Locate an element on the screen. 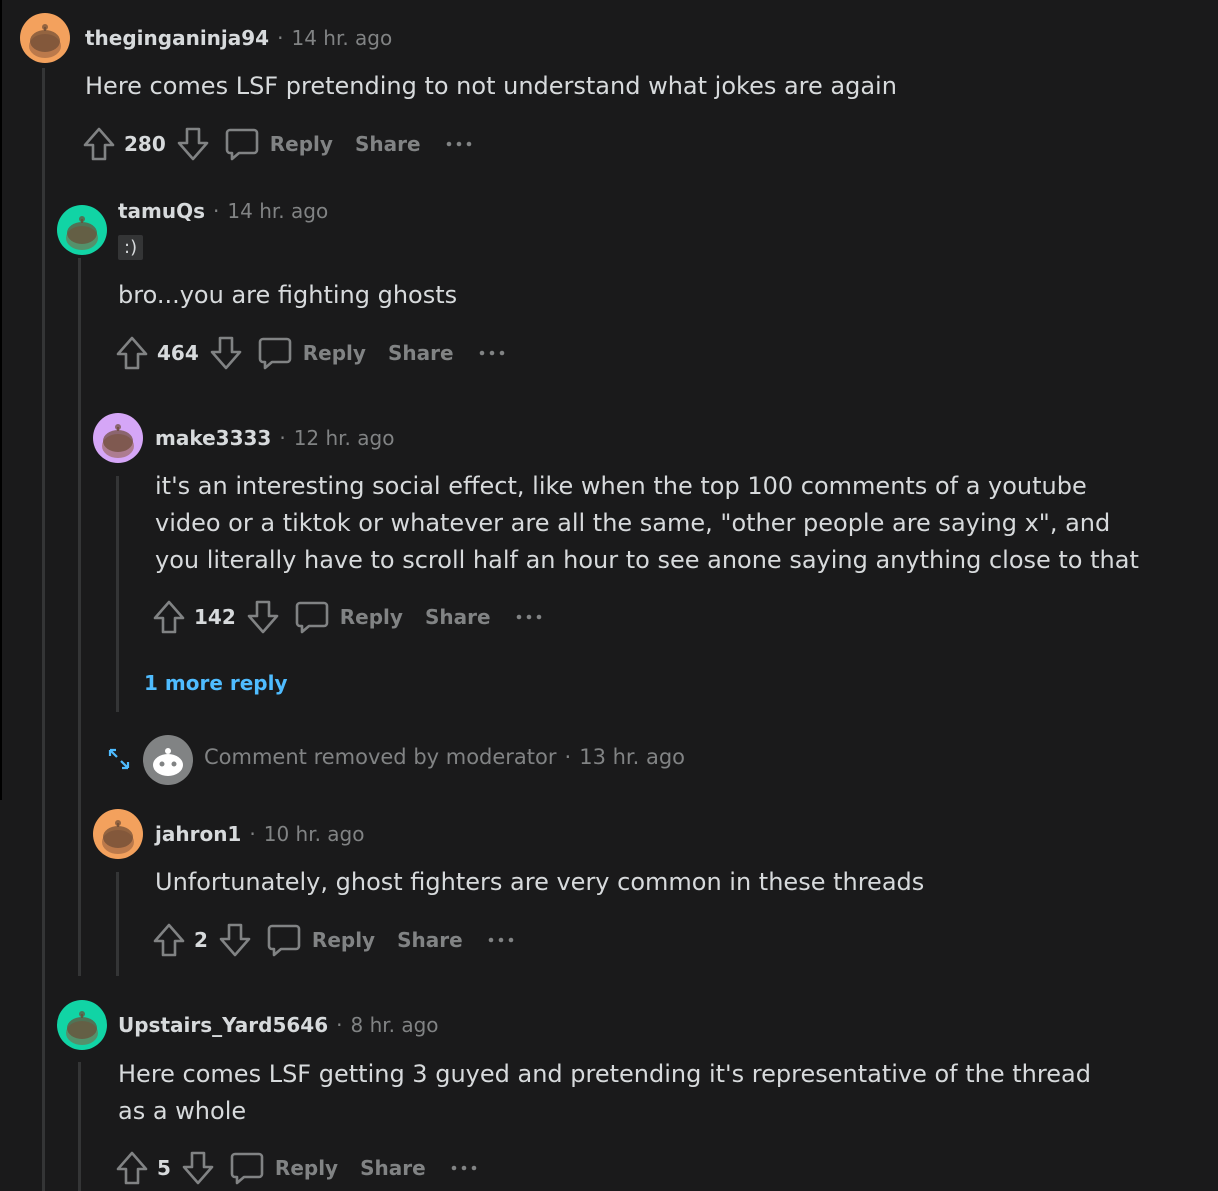 The height and width of the screenshot is (1191, 1218). comment-actions: 2 Reply Share is located at coordinates (334, 940).